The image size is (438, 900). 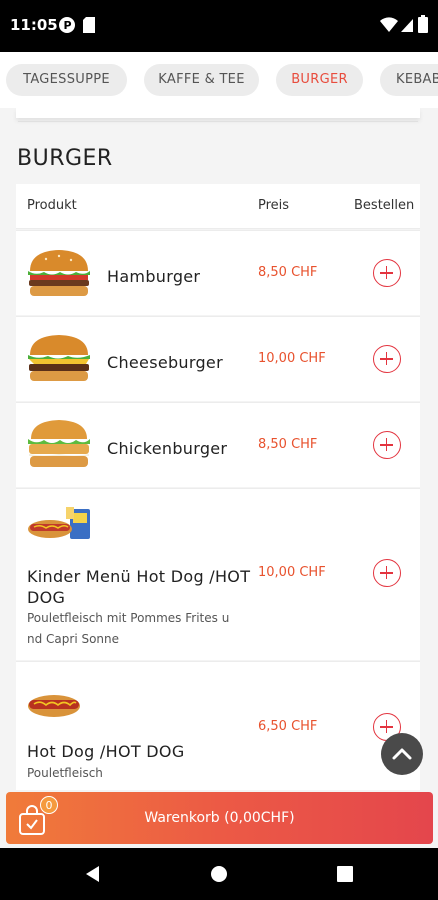 I want to click on table-row: Cheeseburger 10,00 CHF, so click(x=218, y=358).